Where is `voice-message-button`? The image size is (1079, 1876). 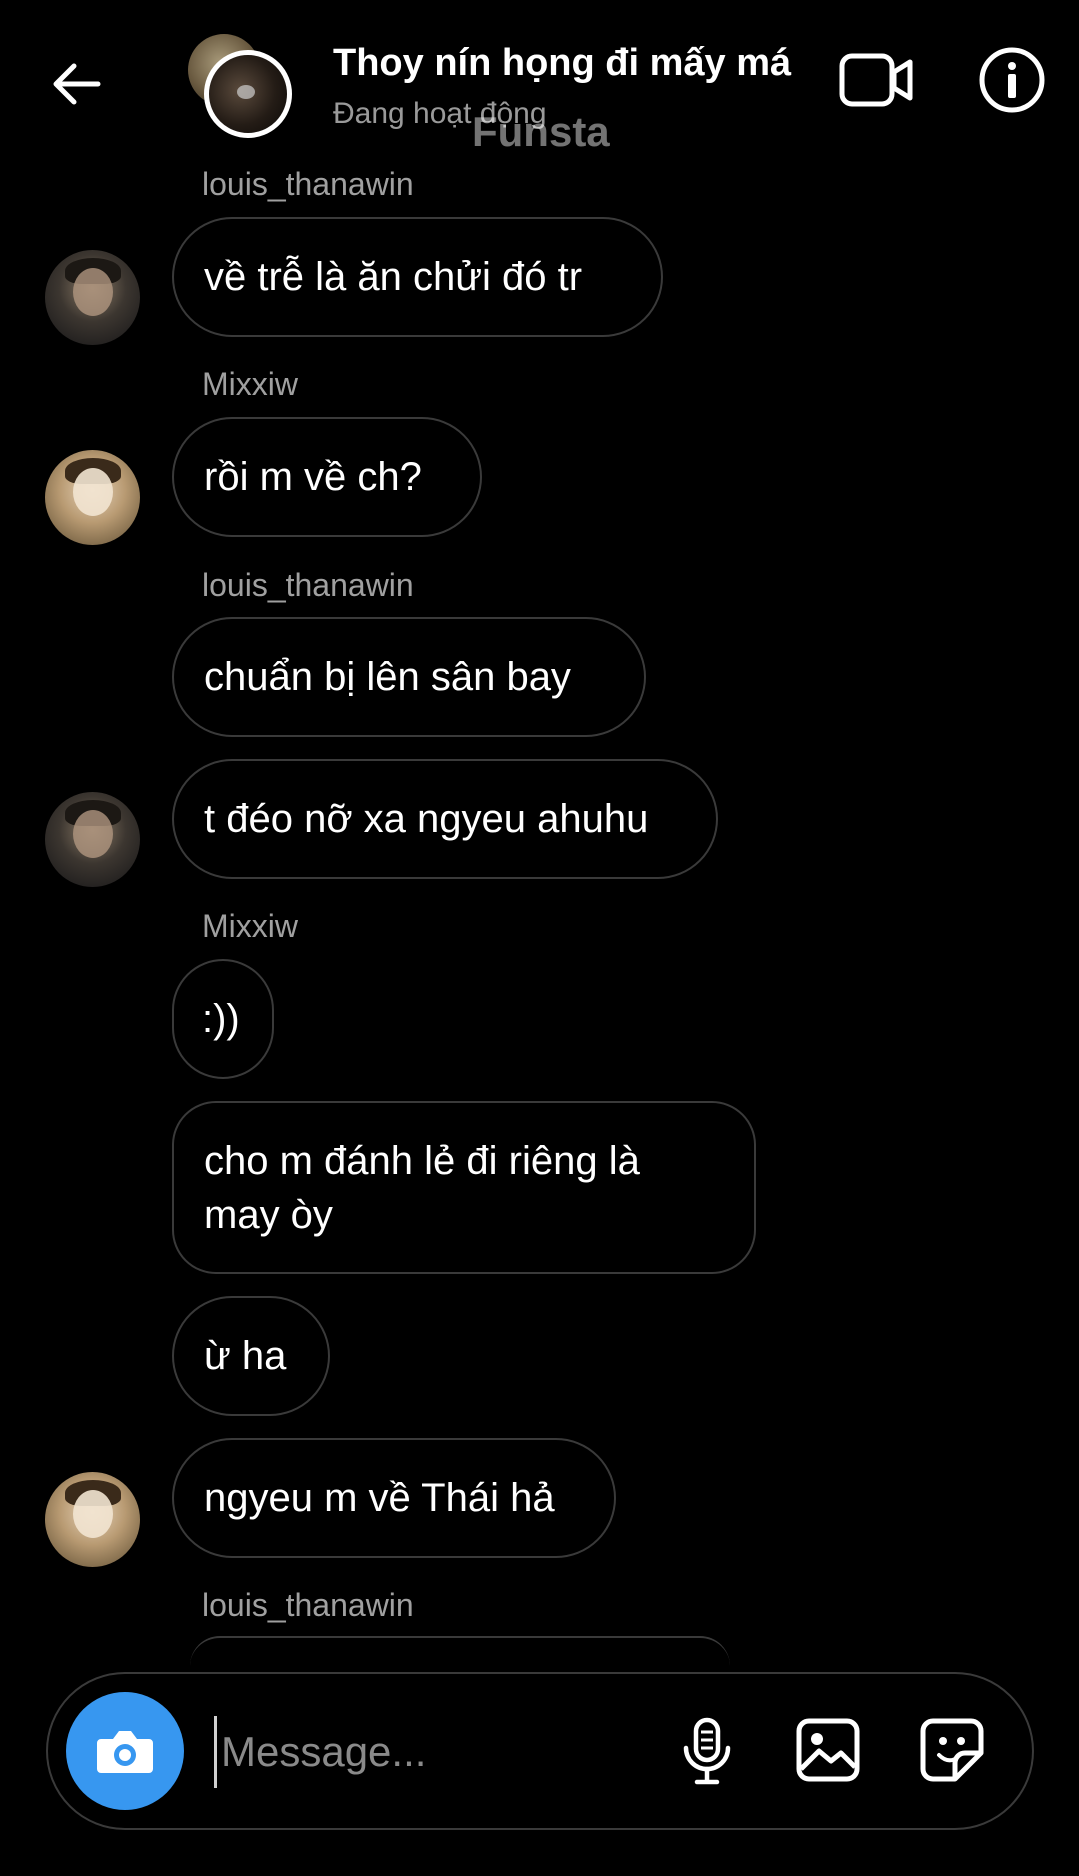 voice-message-button is located at coordinates (707, 1752).